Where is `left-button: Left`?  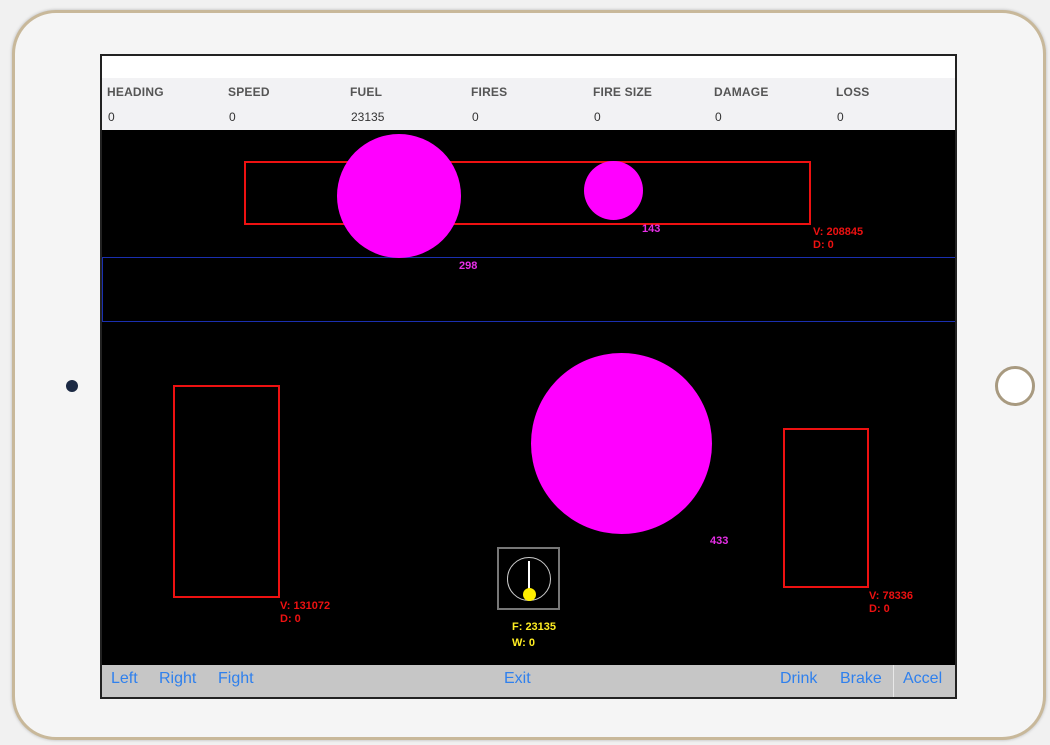
left-button: Left is located at coordinates (124, 679).